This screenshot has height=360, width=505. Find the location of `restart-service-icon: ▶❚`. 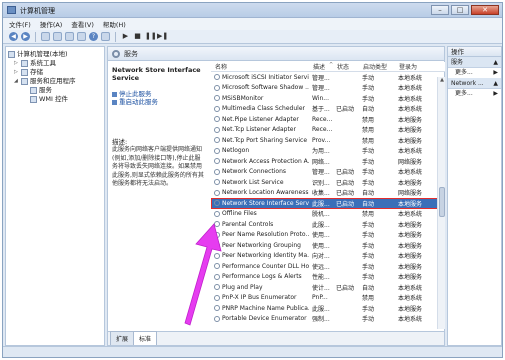

restart-service-icon: ▶❚ is located at coordinates (162, 36).